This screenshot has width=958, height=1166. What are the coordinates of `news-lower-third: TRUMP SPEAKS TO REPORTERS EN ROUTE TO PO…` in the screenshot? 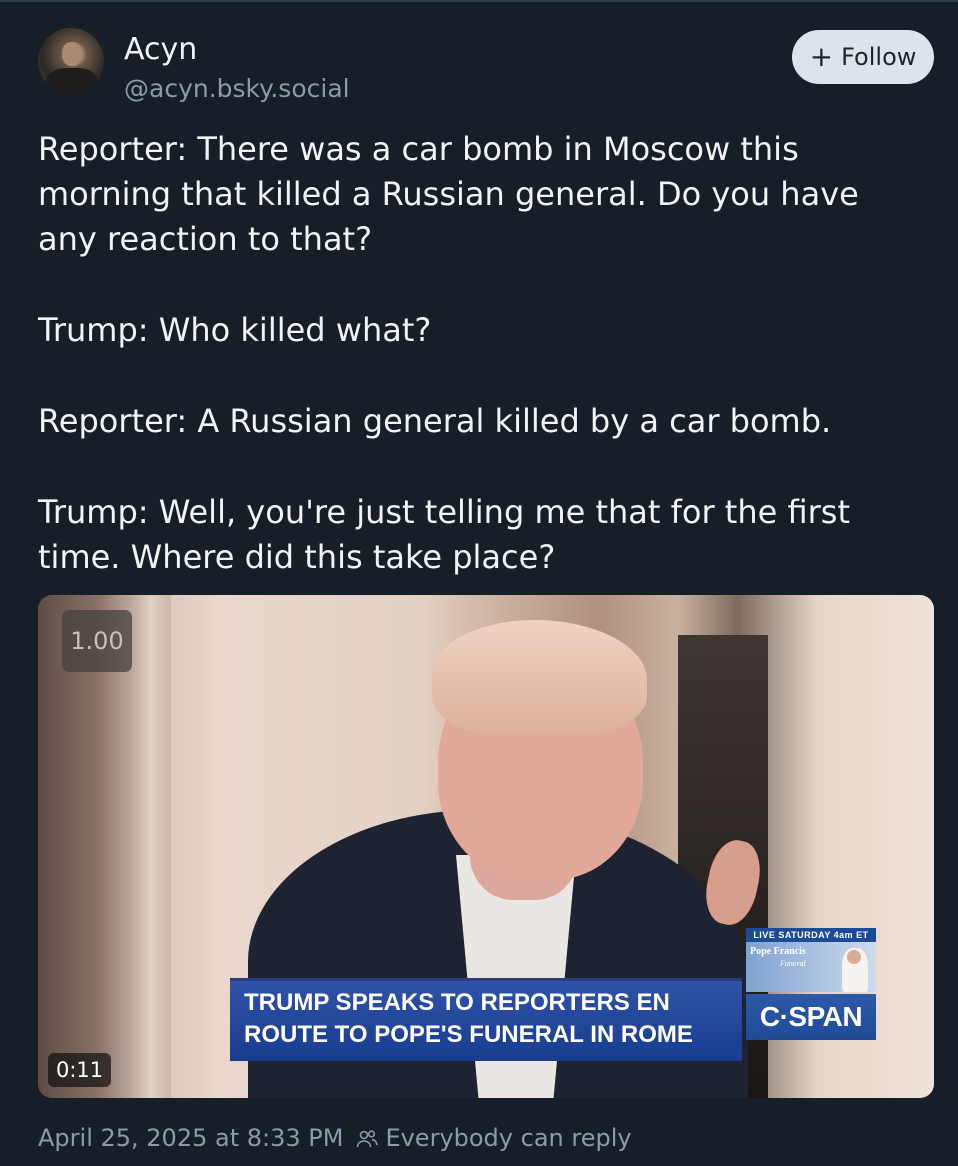 It's located at (486, 1019).